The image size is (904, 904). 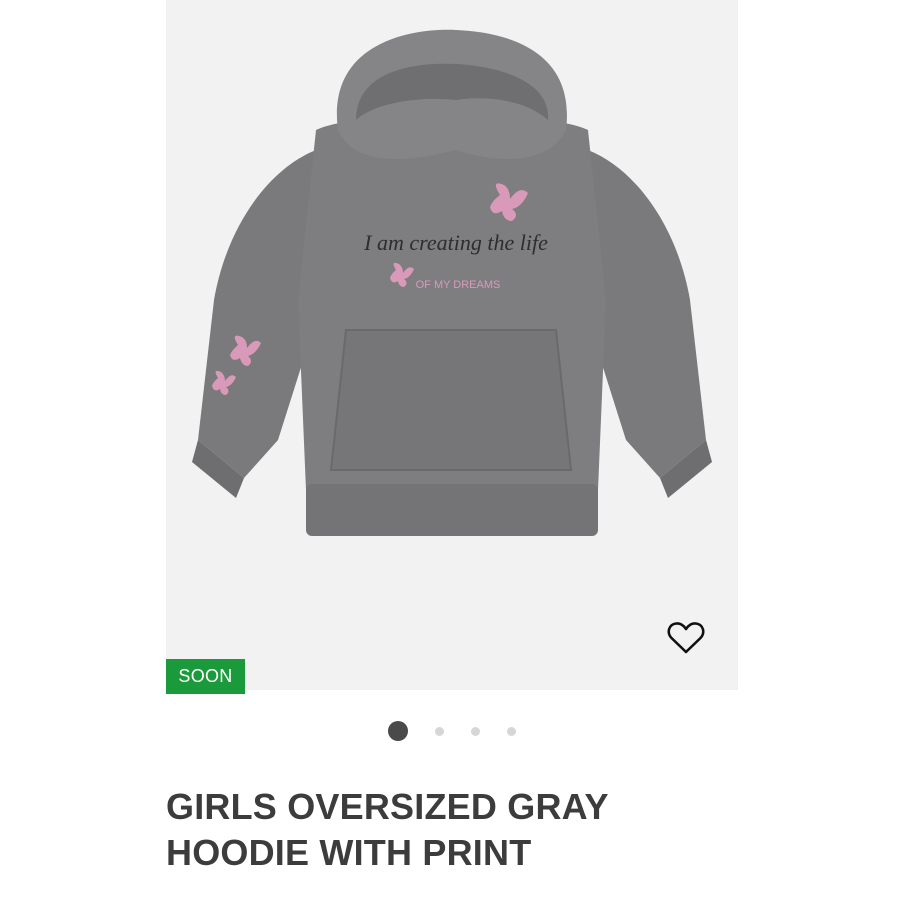 I want to click on product-title: GIRLS OVERSIZED GRAY HOODIE WITH PRINT, so click(x=466, y=830).